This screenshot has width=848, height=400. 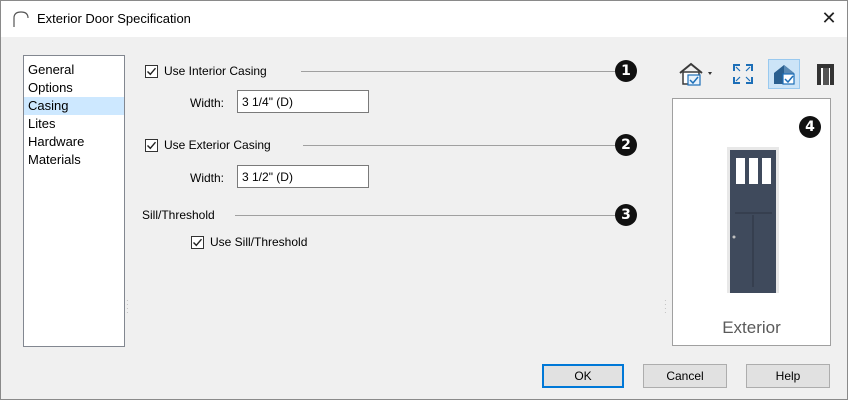 What do you see at coordinates (626, 145) in the screenshot?
I see `callout-2: 2` at bounding box center [626, 145].